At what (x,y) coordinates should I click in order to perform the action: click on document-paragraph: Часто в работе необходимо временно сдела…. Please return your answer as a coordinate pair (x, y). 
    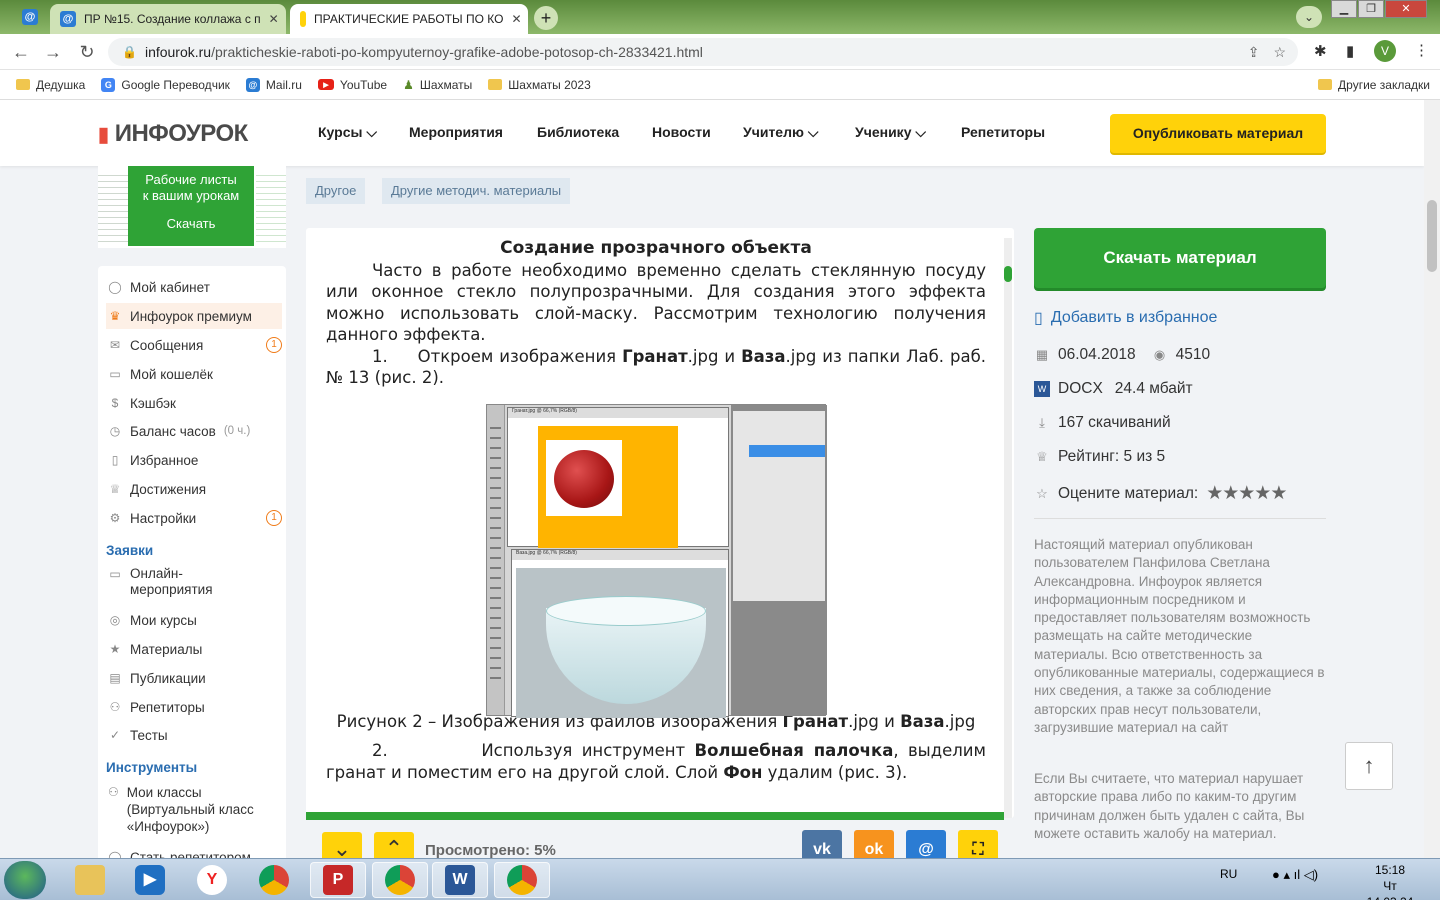
    Looking at the image, I should click on (656, 302).